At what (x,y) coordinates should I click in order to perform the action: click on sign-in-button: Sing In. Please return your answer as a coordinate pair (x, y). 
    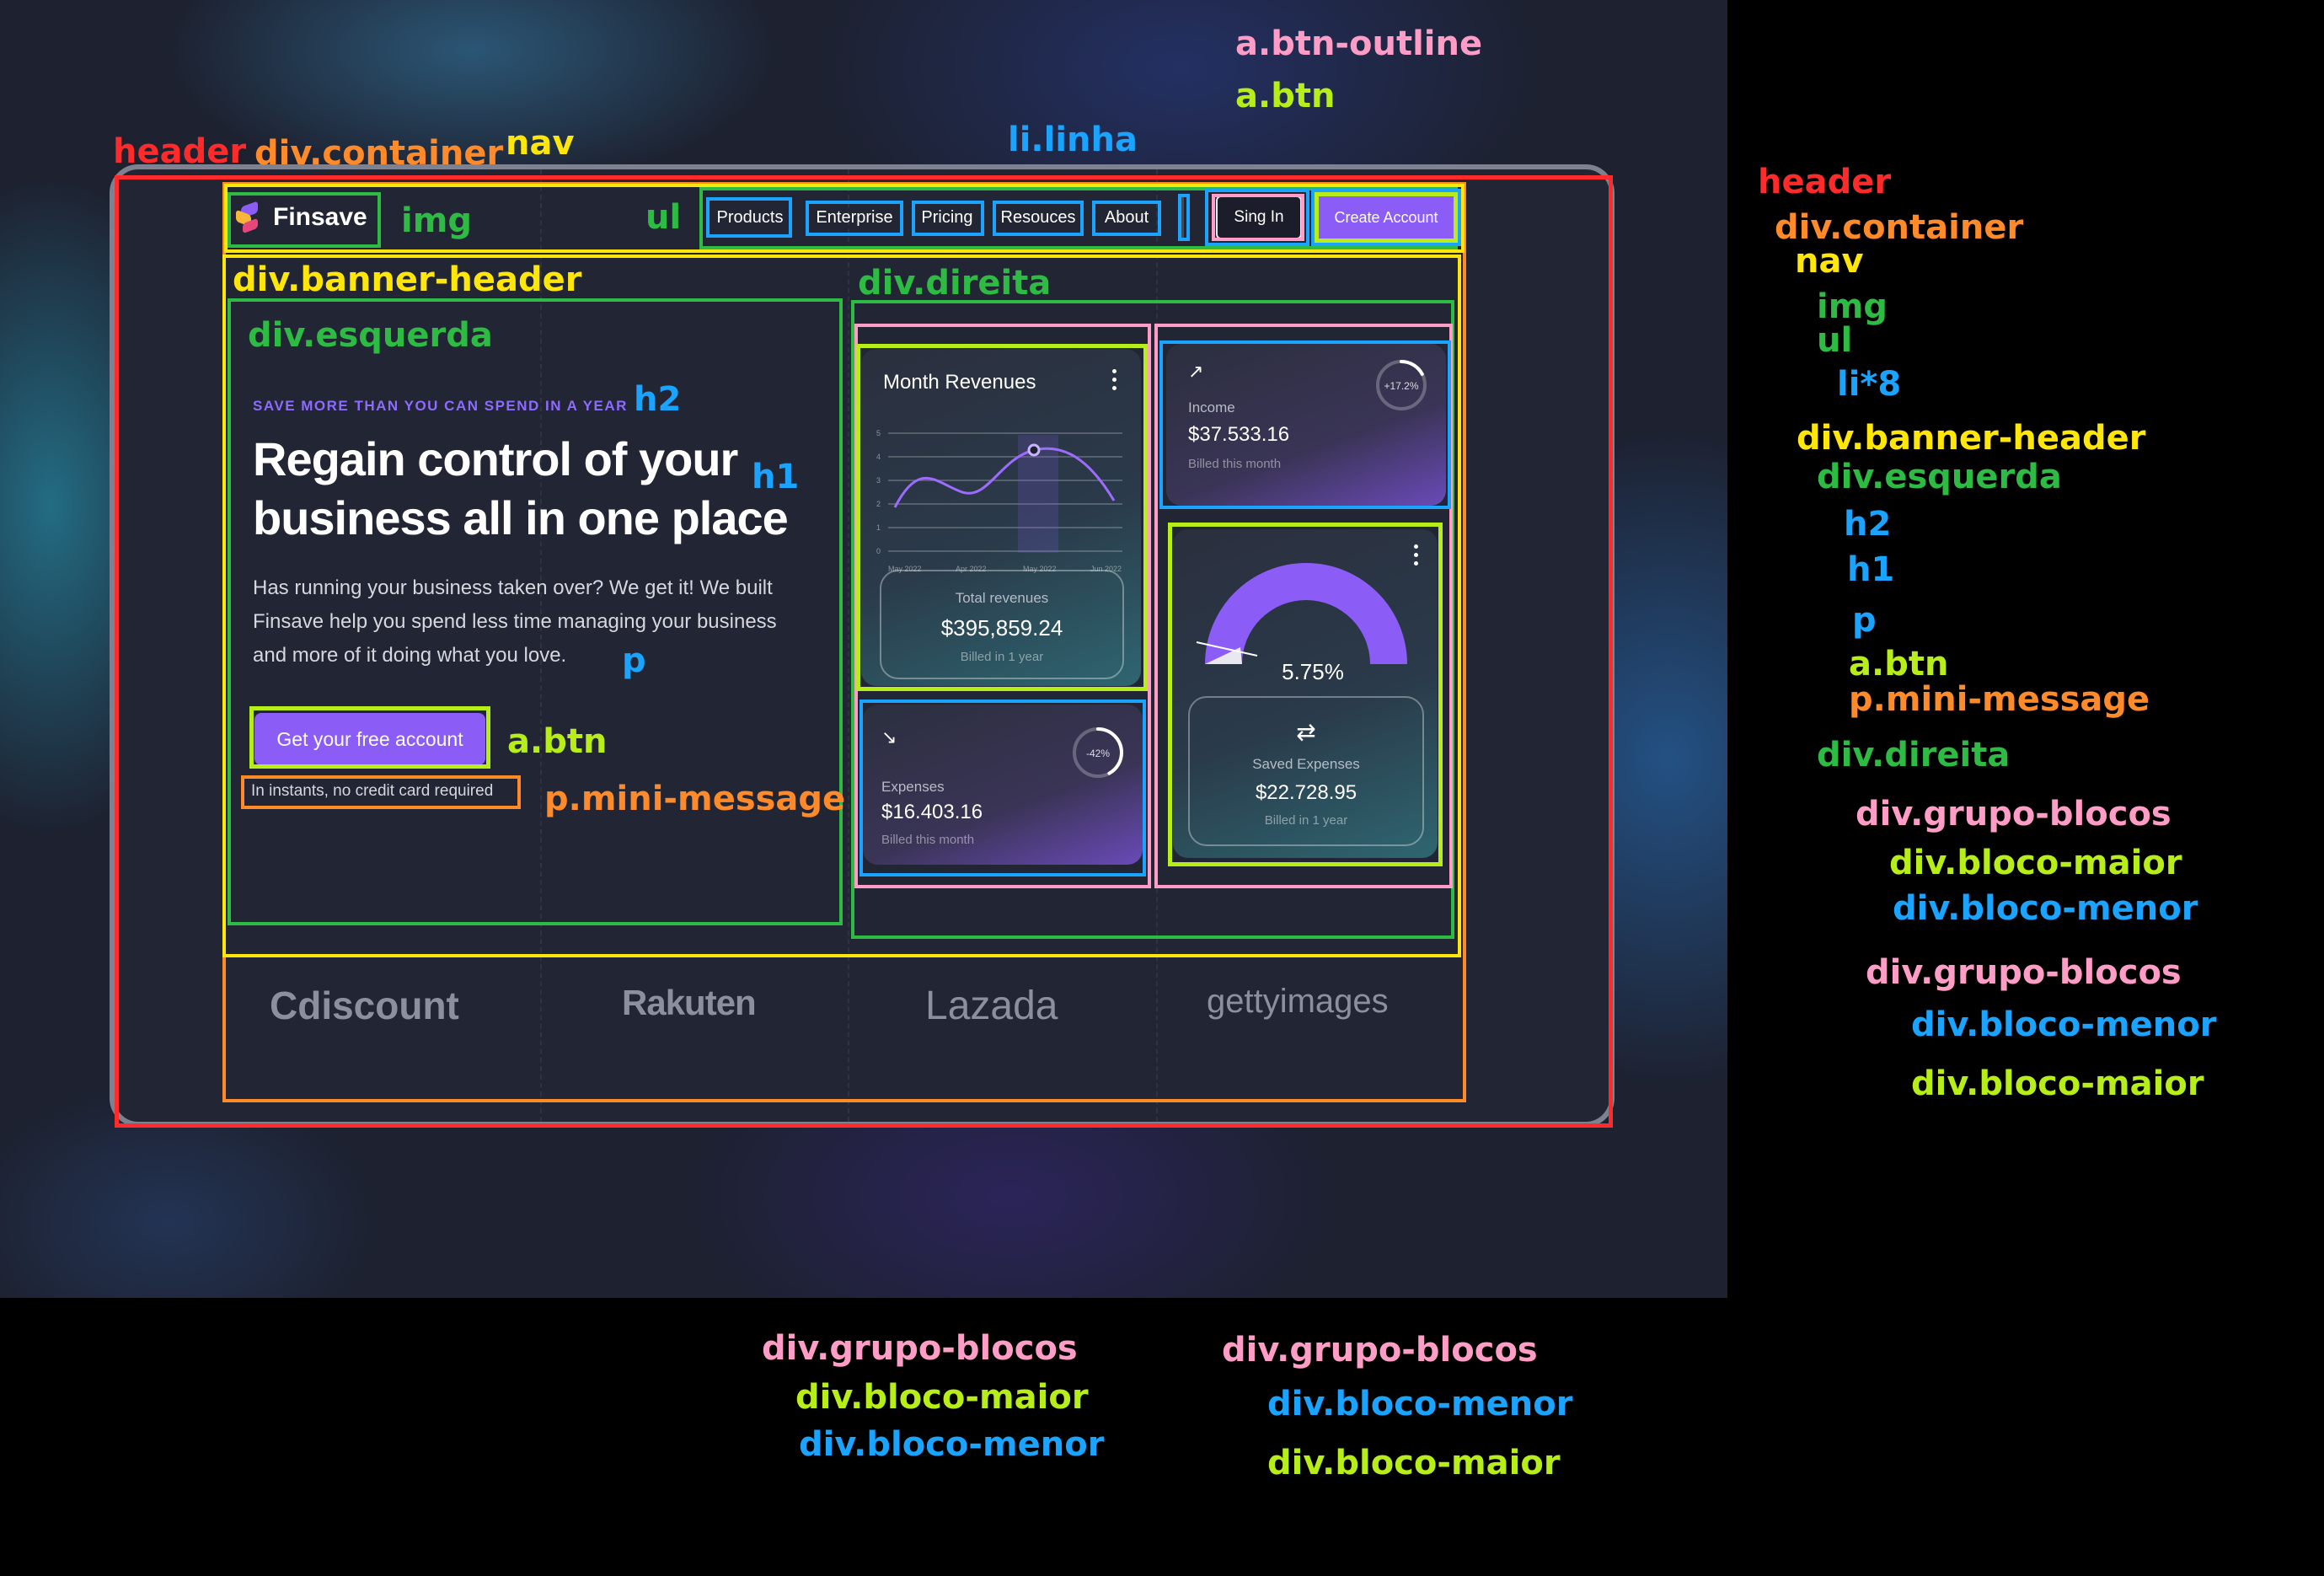
    Looking at the image, I should click on (1259, 217).